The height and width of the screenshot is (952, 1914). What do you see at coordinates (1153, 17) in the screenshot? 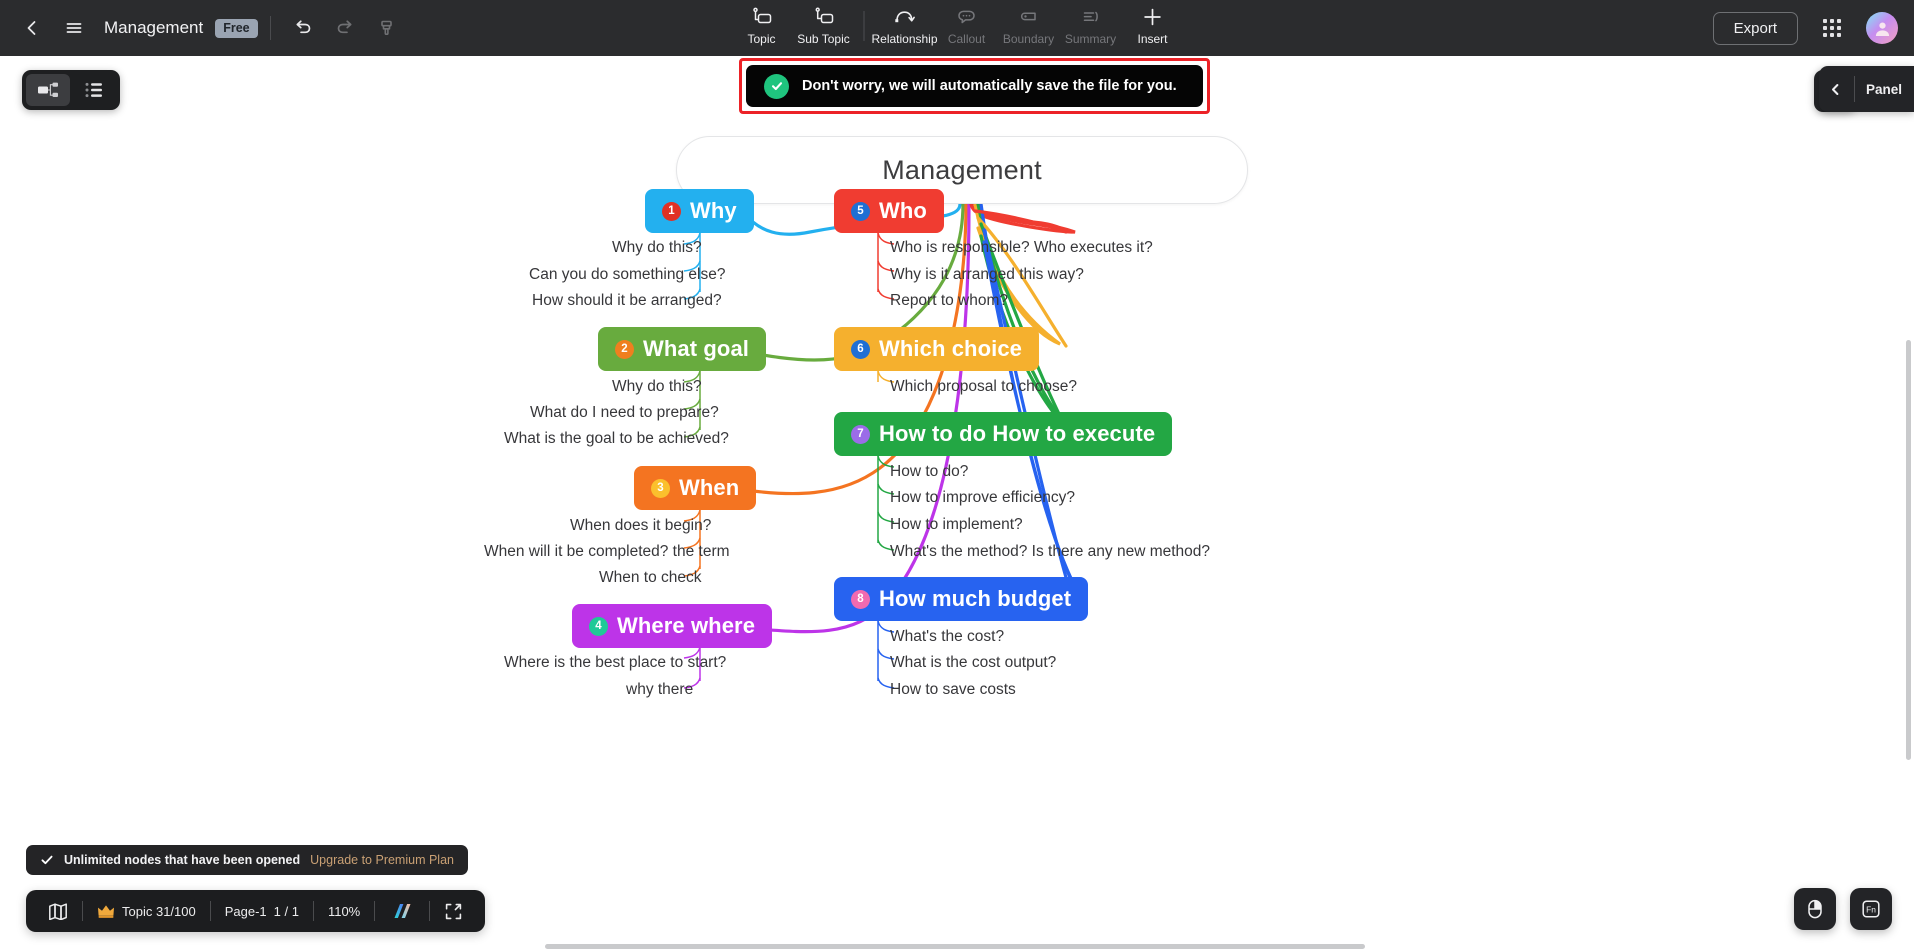
I see `plus-icon` at bounding box center [1153, 17].